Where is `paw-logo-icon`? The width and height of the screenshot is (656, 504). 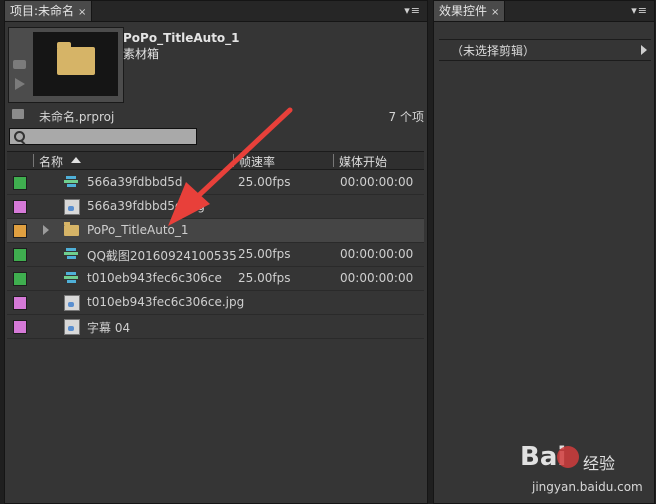 paw-logo-icon is located at coordinates (568, 457).